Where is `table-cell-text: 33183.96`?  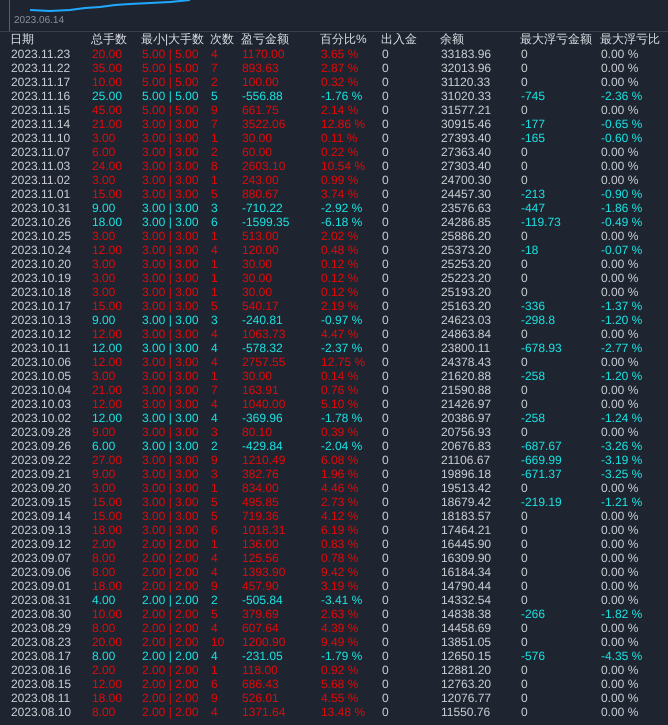 table-cell-text: 33183.96 is located at coordinates (466, 54).